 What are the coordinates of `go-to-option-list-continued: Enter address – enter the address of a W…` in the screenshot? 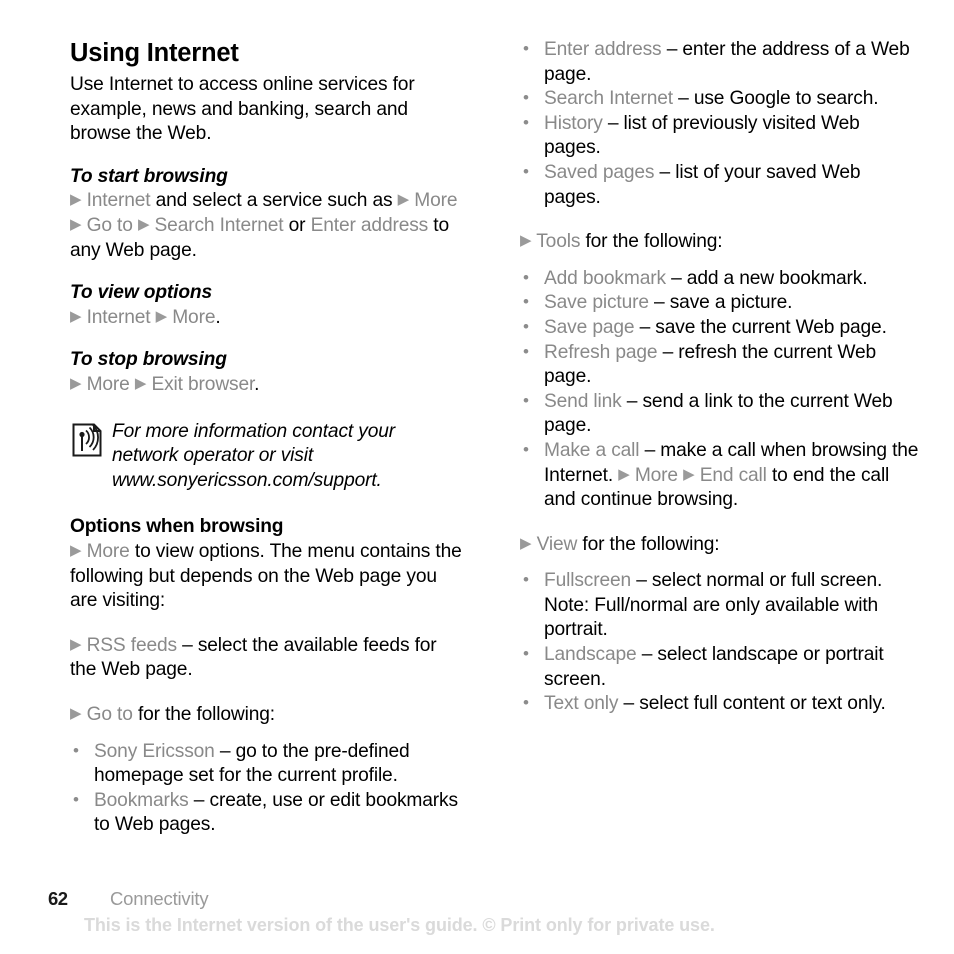 It's located at (720, 123).